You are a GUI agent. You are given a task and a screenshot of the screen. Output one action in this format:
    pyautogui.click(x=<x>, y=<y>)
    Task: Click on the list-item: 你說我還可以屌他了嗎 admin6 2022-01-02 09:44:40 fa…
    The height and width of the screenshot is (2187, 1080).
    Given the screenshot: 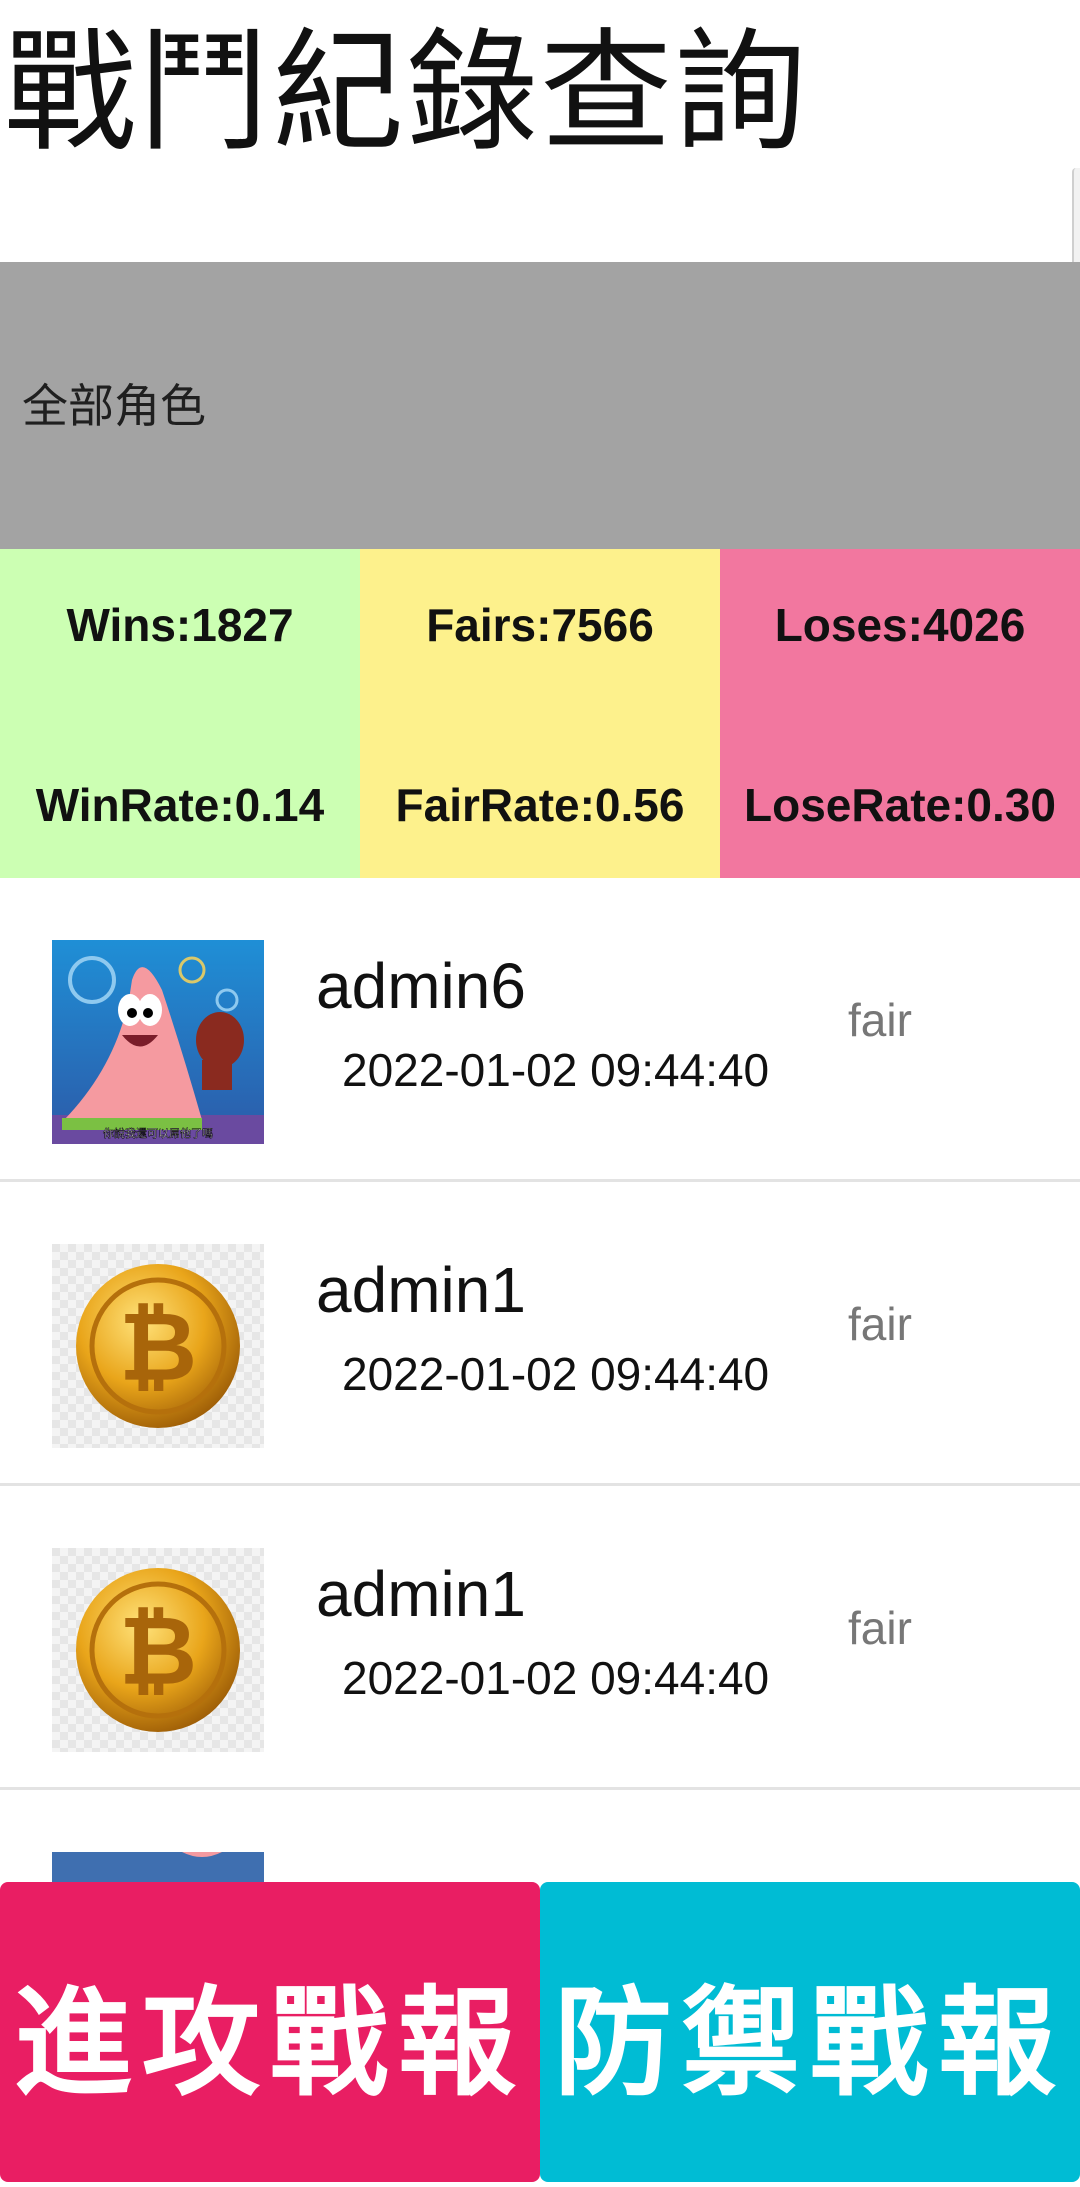 What is the action you would take?
    pyautogui.click(x=540, y=1030)
    